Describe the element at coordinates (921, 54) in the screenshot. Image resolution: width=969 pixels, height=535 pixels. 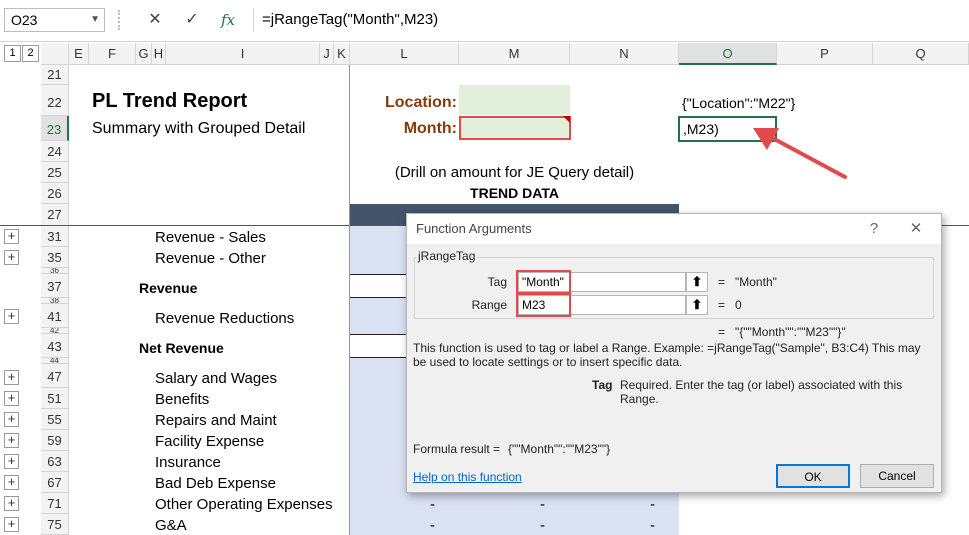
I see `col-header-q: Q` at that location.